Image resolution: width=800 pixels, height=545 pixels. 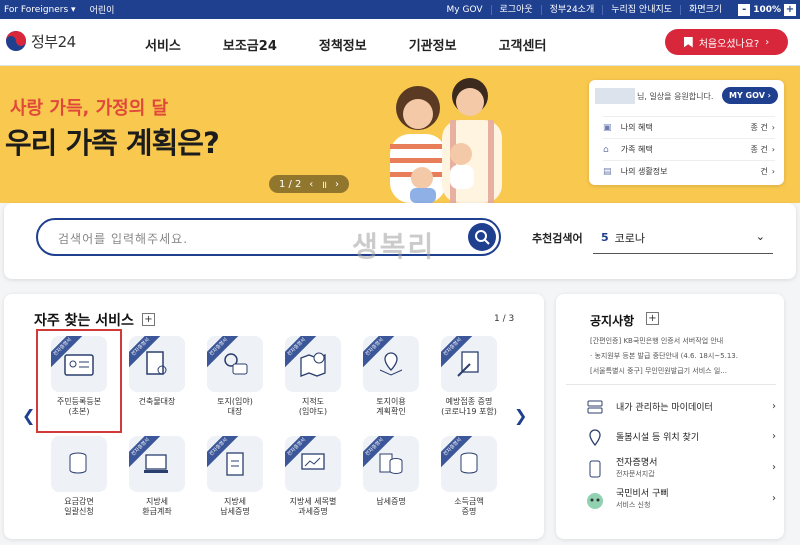 I want to click on prev-icon: ‹, so click(x=311, y=184).